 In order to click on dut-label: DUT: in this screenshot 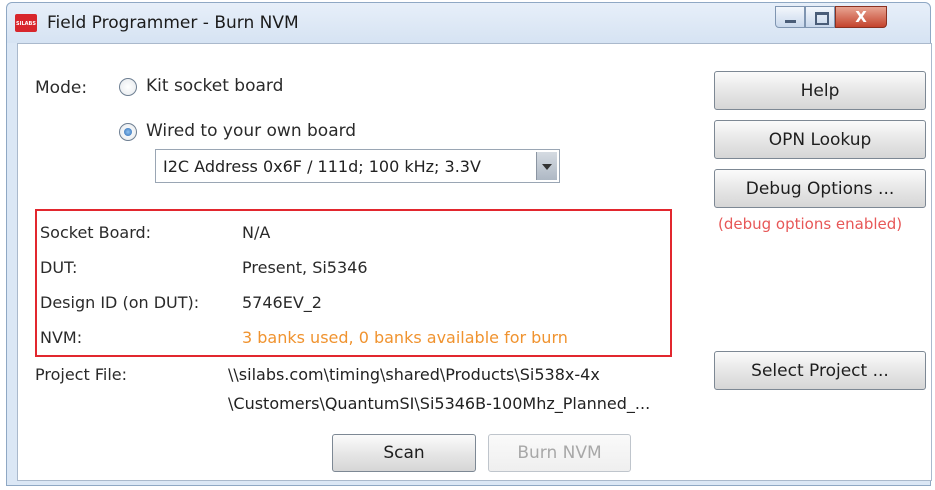, I will do `click(59, 267)`.